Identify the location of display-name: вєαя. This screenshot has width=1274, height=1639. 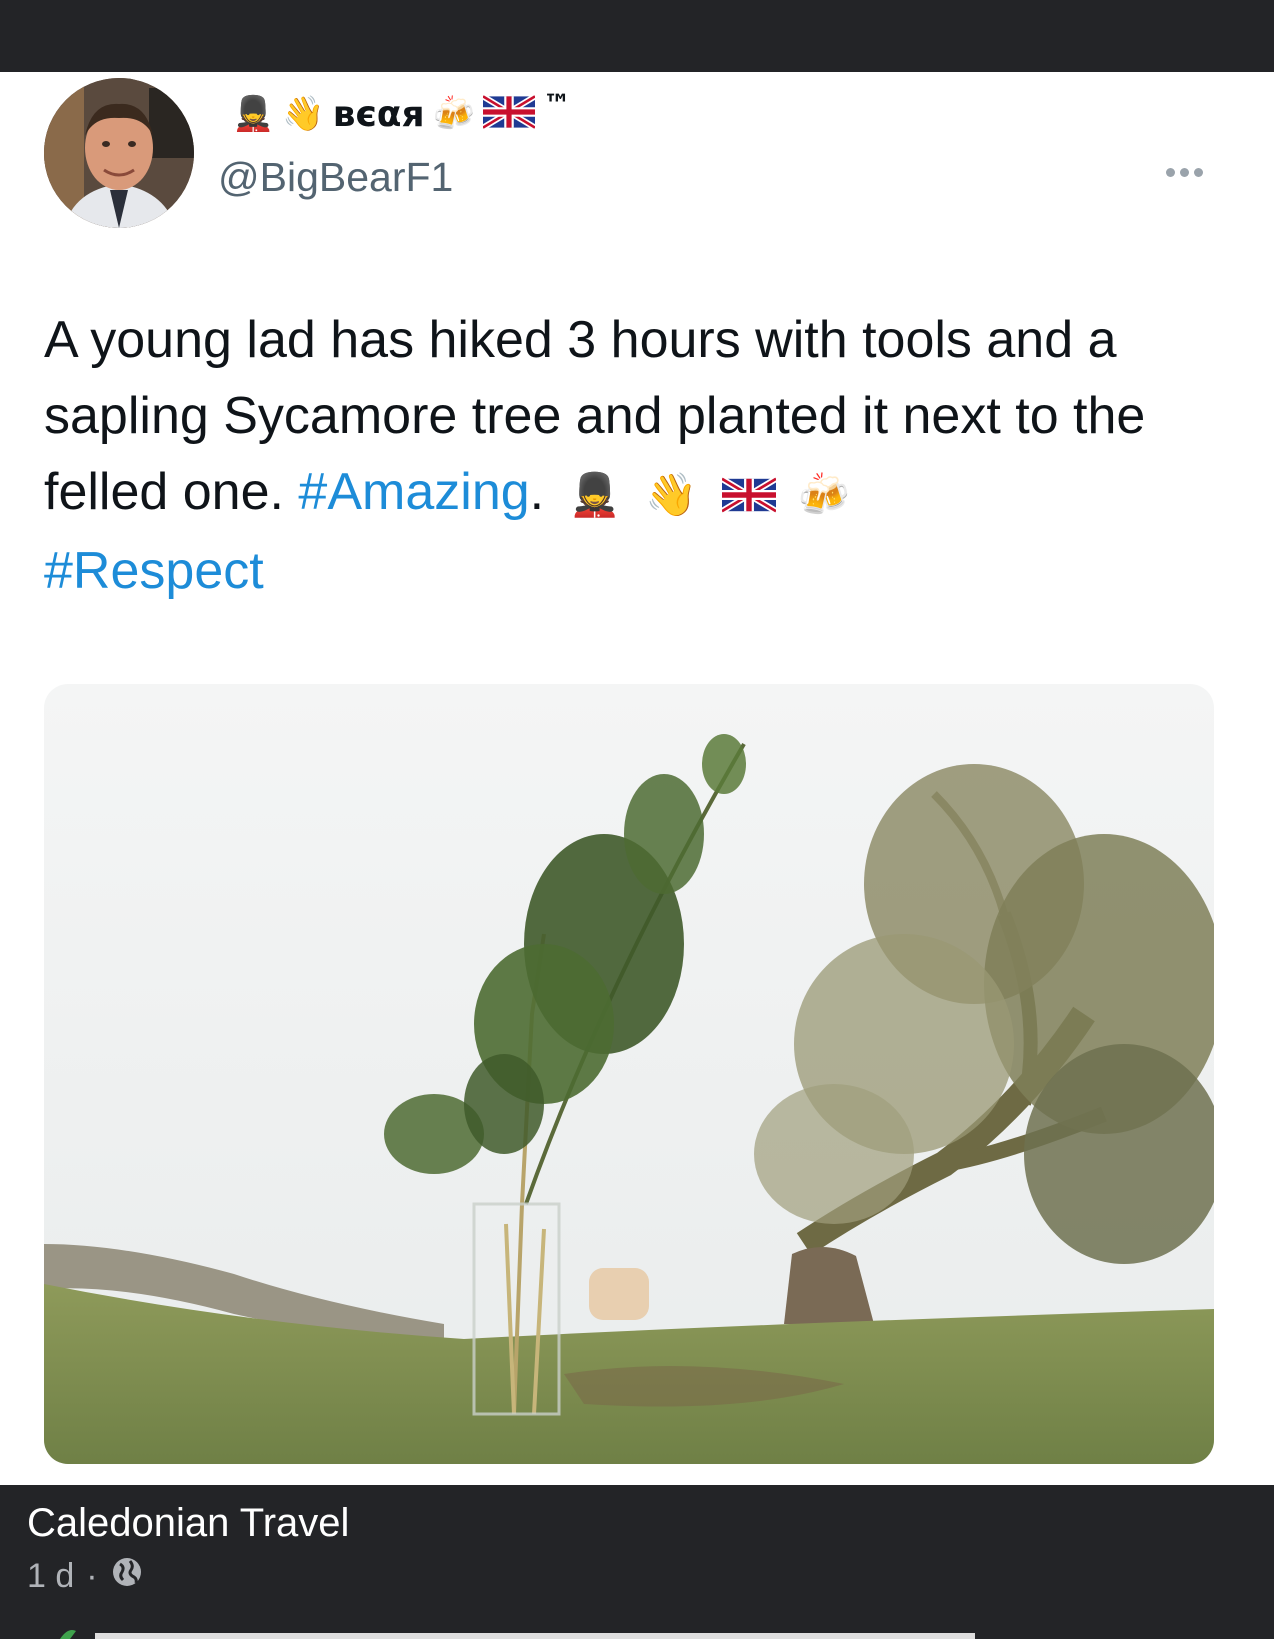
(378, 114).